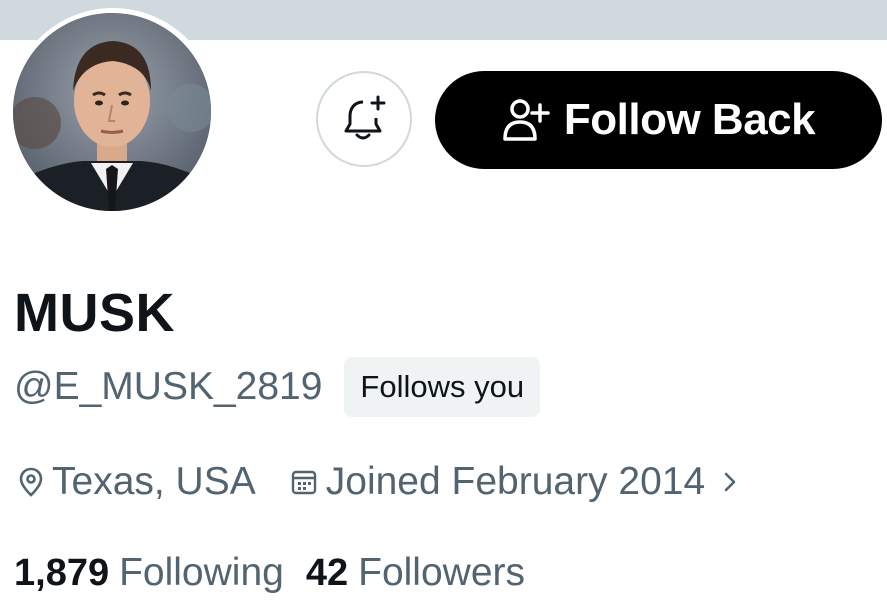 The width and height of the screenshot is (887, 600). I want to click on profile-meta: Texas, USA Joined February 2014, so click(379, 482).